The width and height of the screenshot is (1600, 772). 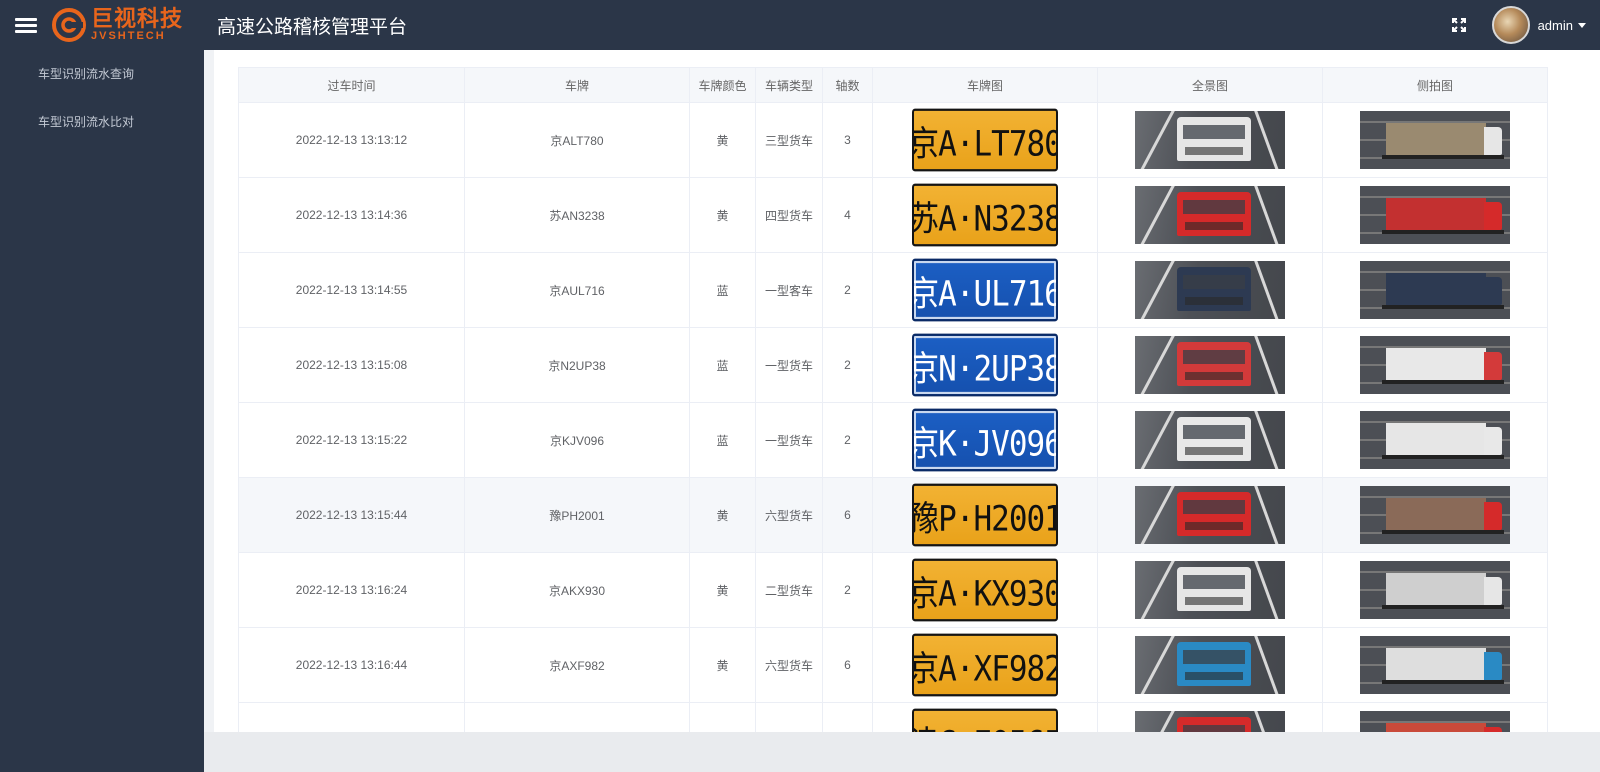 I want to click on bottom-bar, so click(x=902, y=752).